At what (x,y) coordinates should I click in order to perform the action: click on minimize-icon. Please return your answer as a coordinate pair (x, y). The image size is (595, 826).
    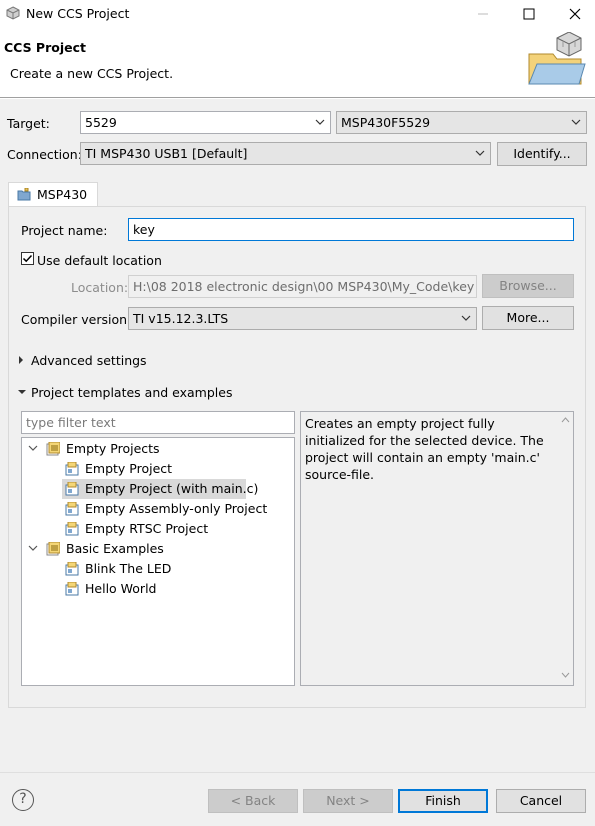
    Looking at the image, I should click on (483, 14).